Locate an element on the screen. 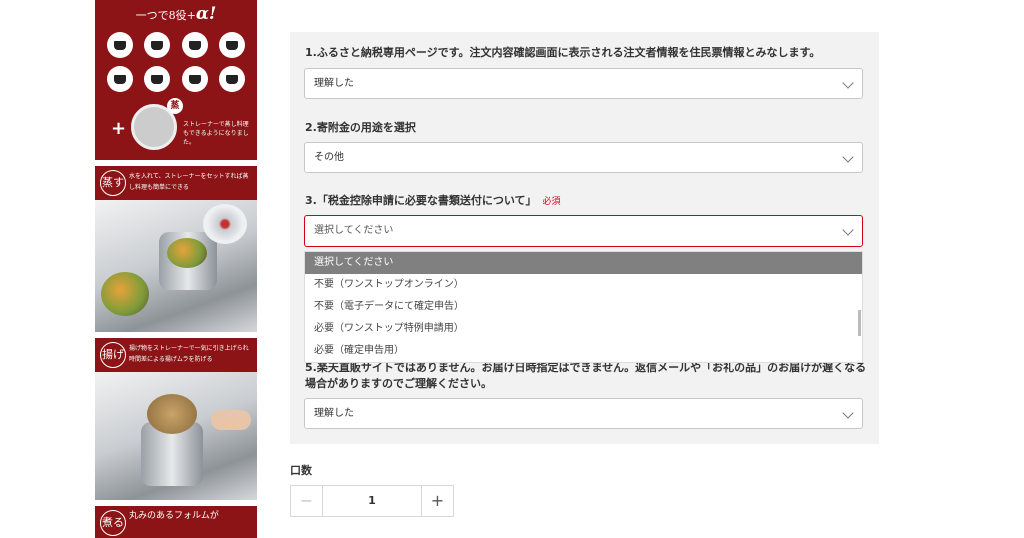 The height and width of the screenshot is (538, 1024). rice-icon is located at coordinates (120, 79).